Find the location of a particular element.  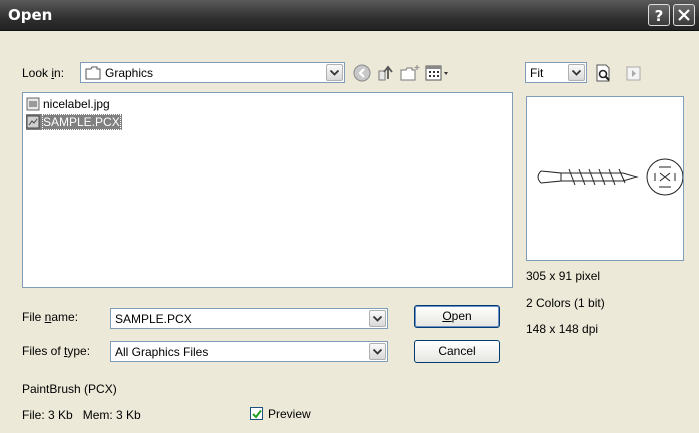

zoom-preview-button is located at coordinates (604, 73).